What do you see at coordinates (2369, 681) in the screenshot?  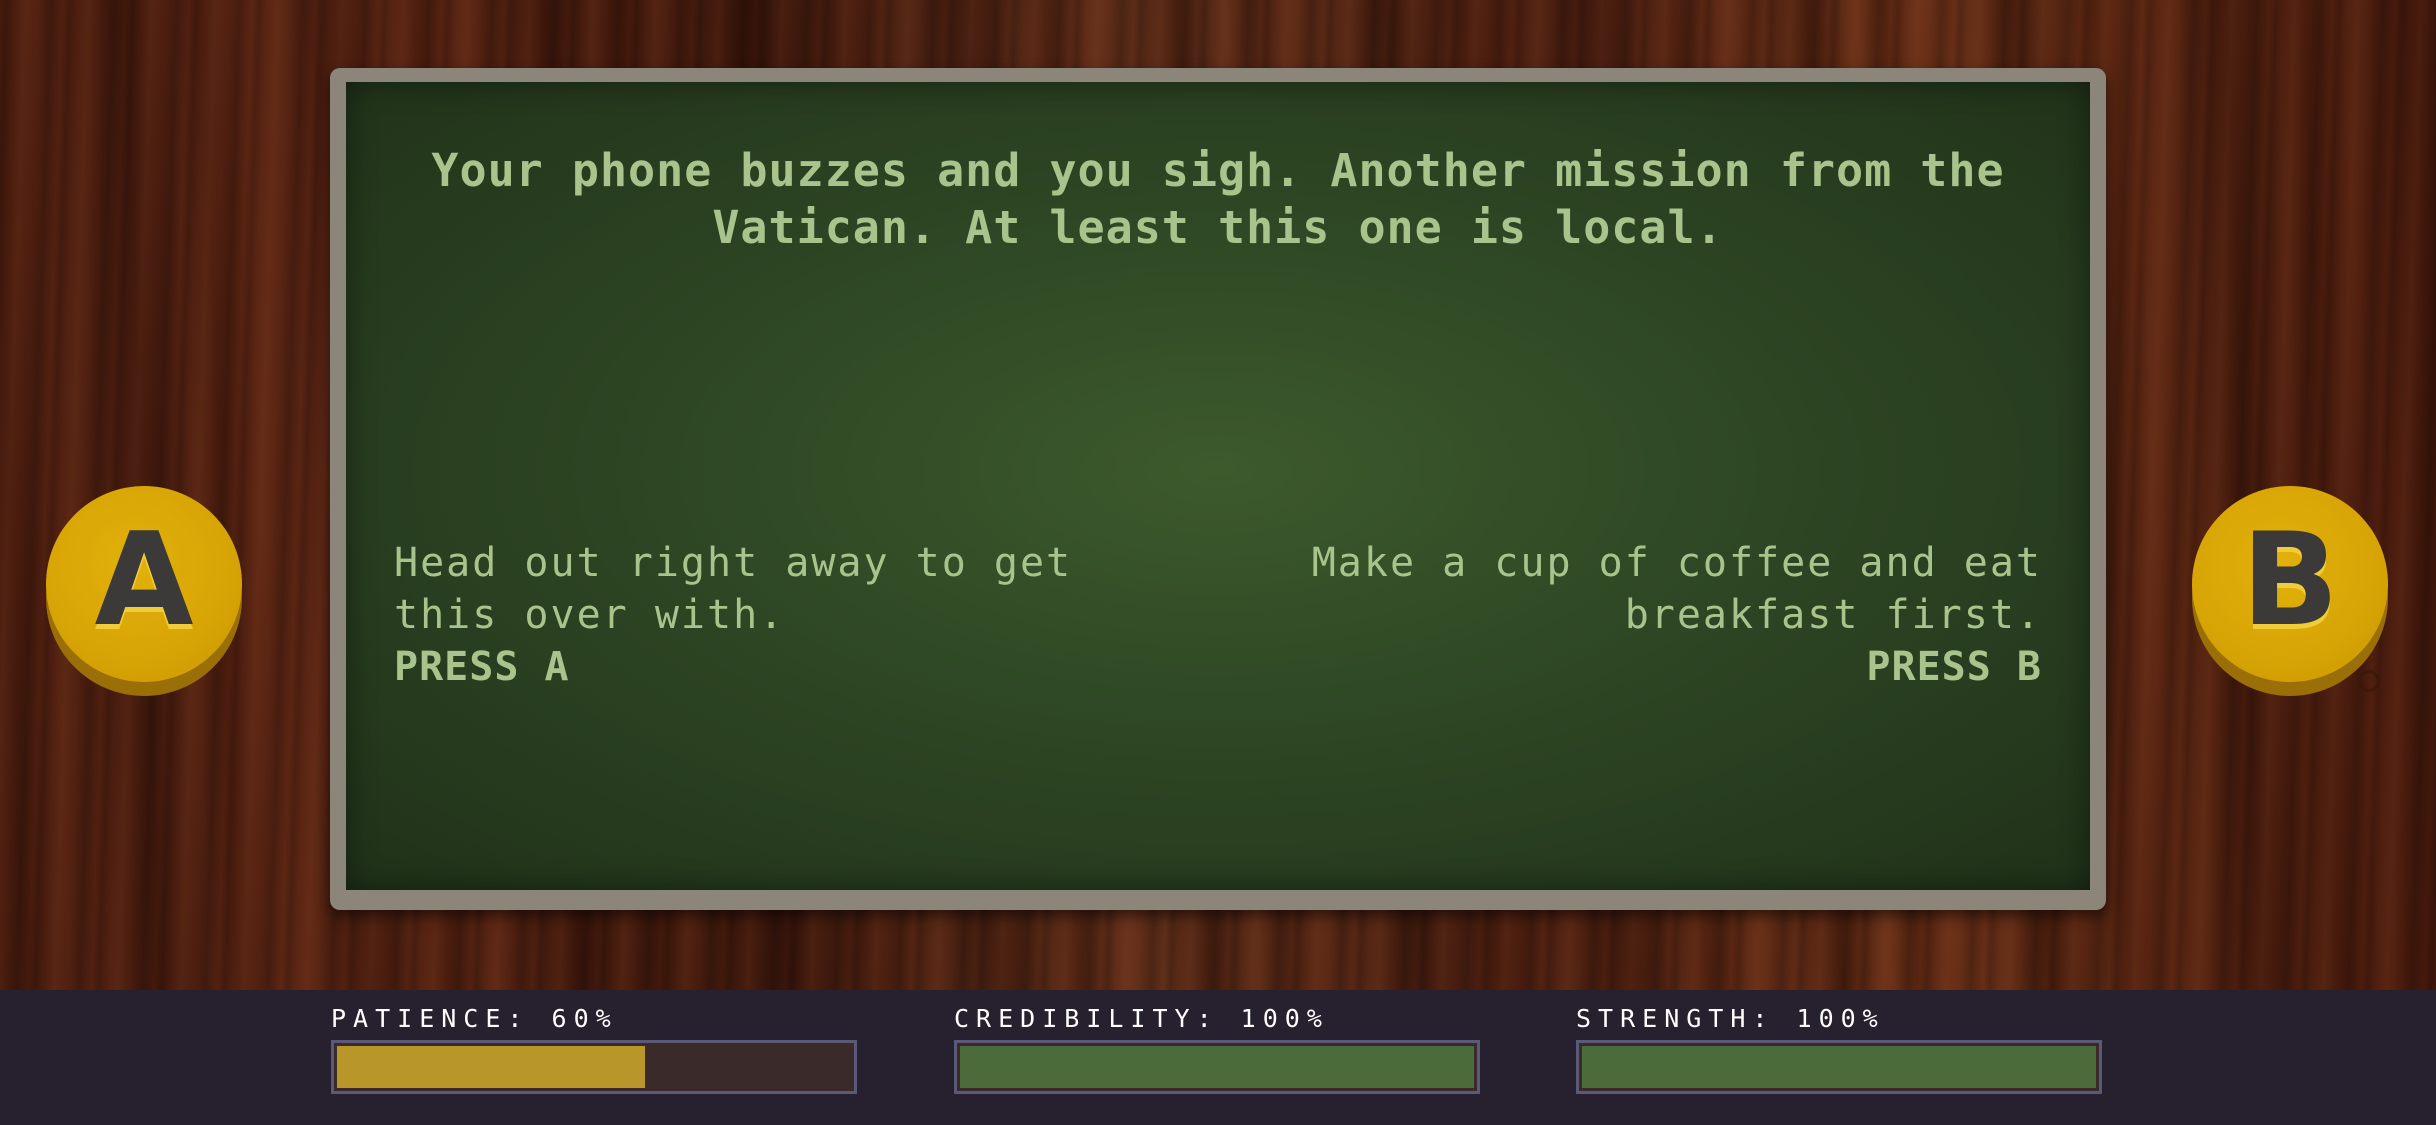 I see `screw-icon` at bounding box center [2369, 681].